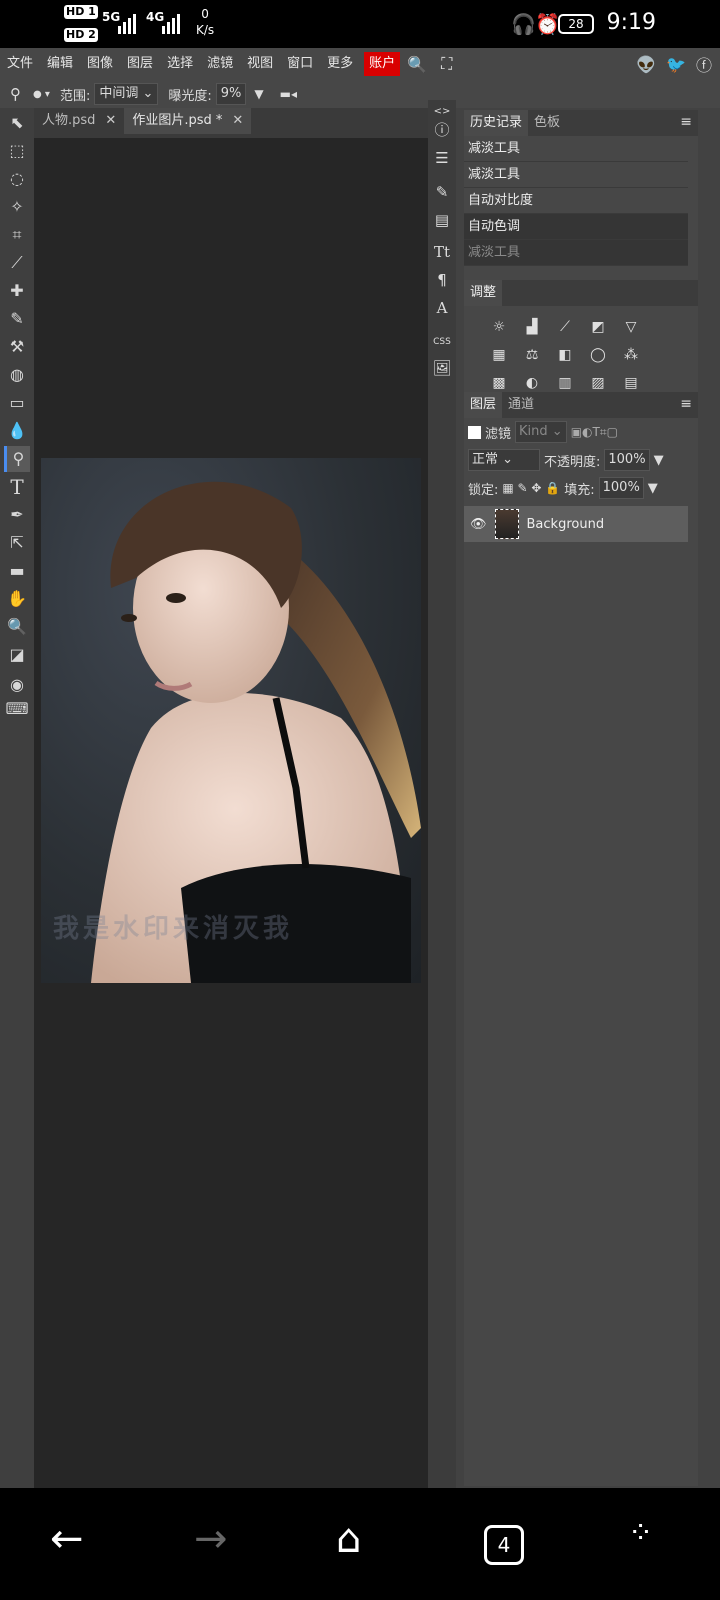 This screenshot has height=1600, width=720. What do you see at coordinates (631, 383) in the screenshot?
I see `gradient-map-icon: ▤` at bounding box center [631, 383].